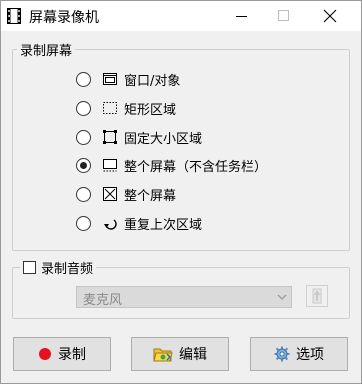  What do you see at coordinates (110, 224) in the screenshot?
I see `repeat-region-icon` at bounding box center [110, 224].